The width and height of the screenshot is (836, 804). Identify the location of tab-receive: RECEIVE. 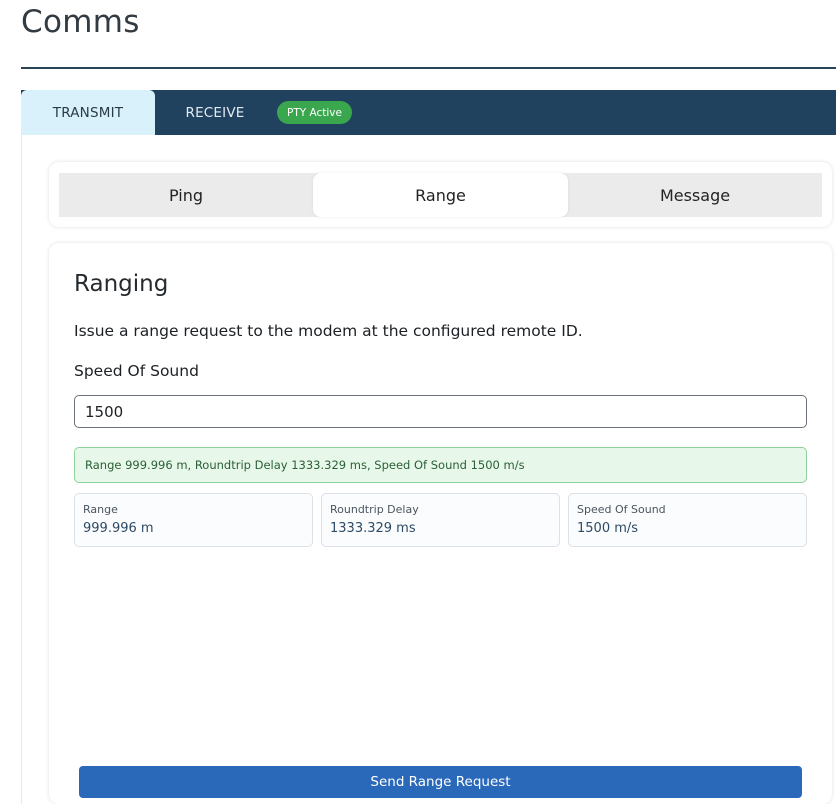
(215, 112).